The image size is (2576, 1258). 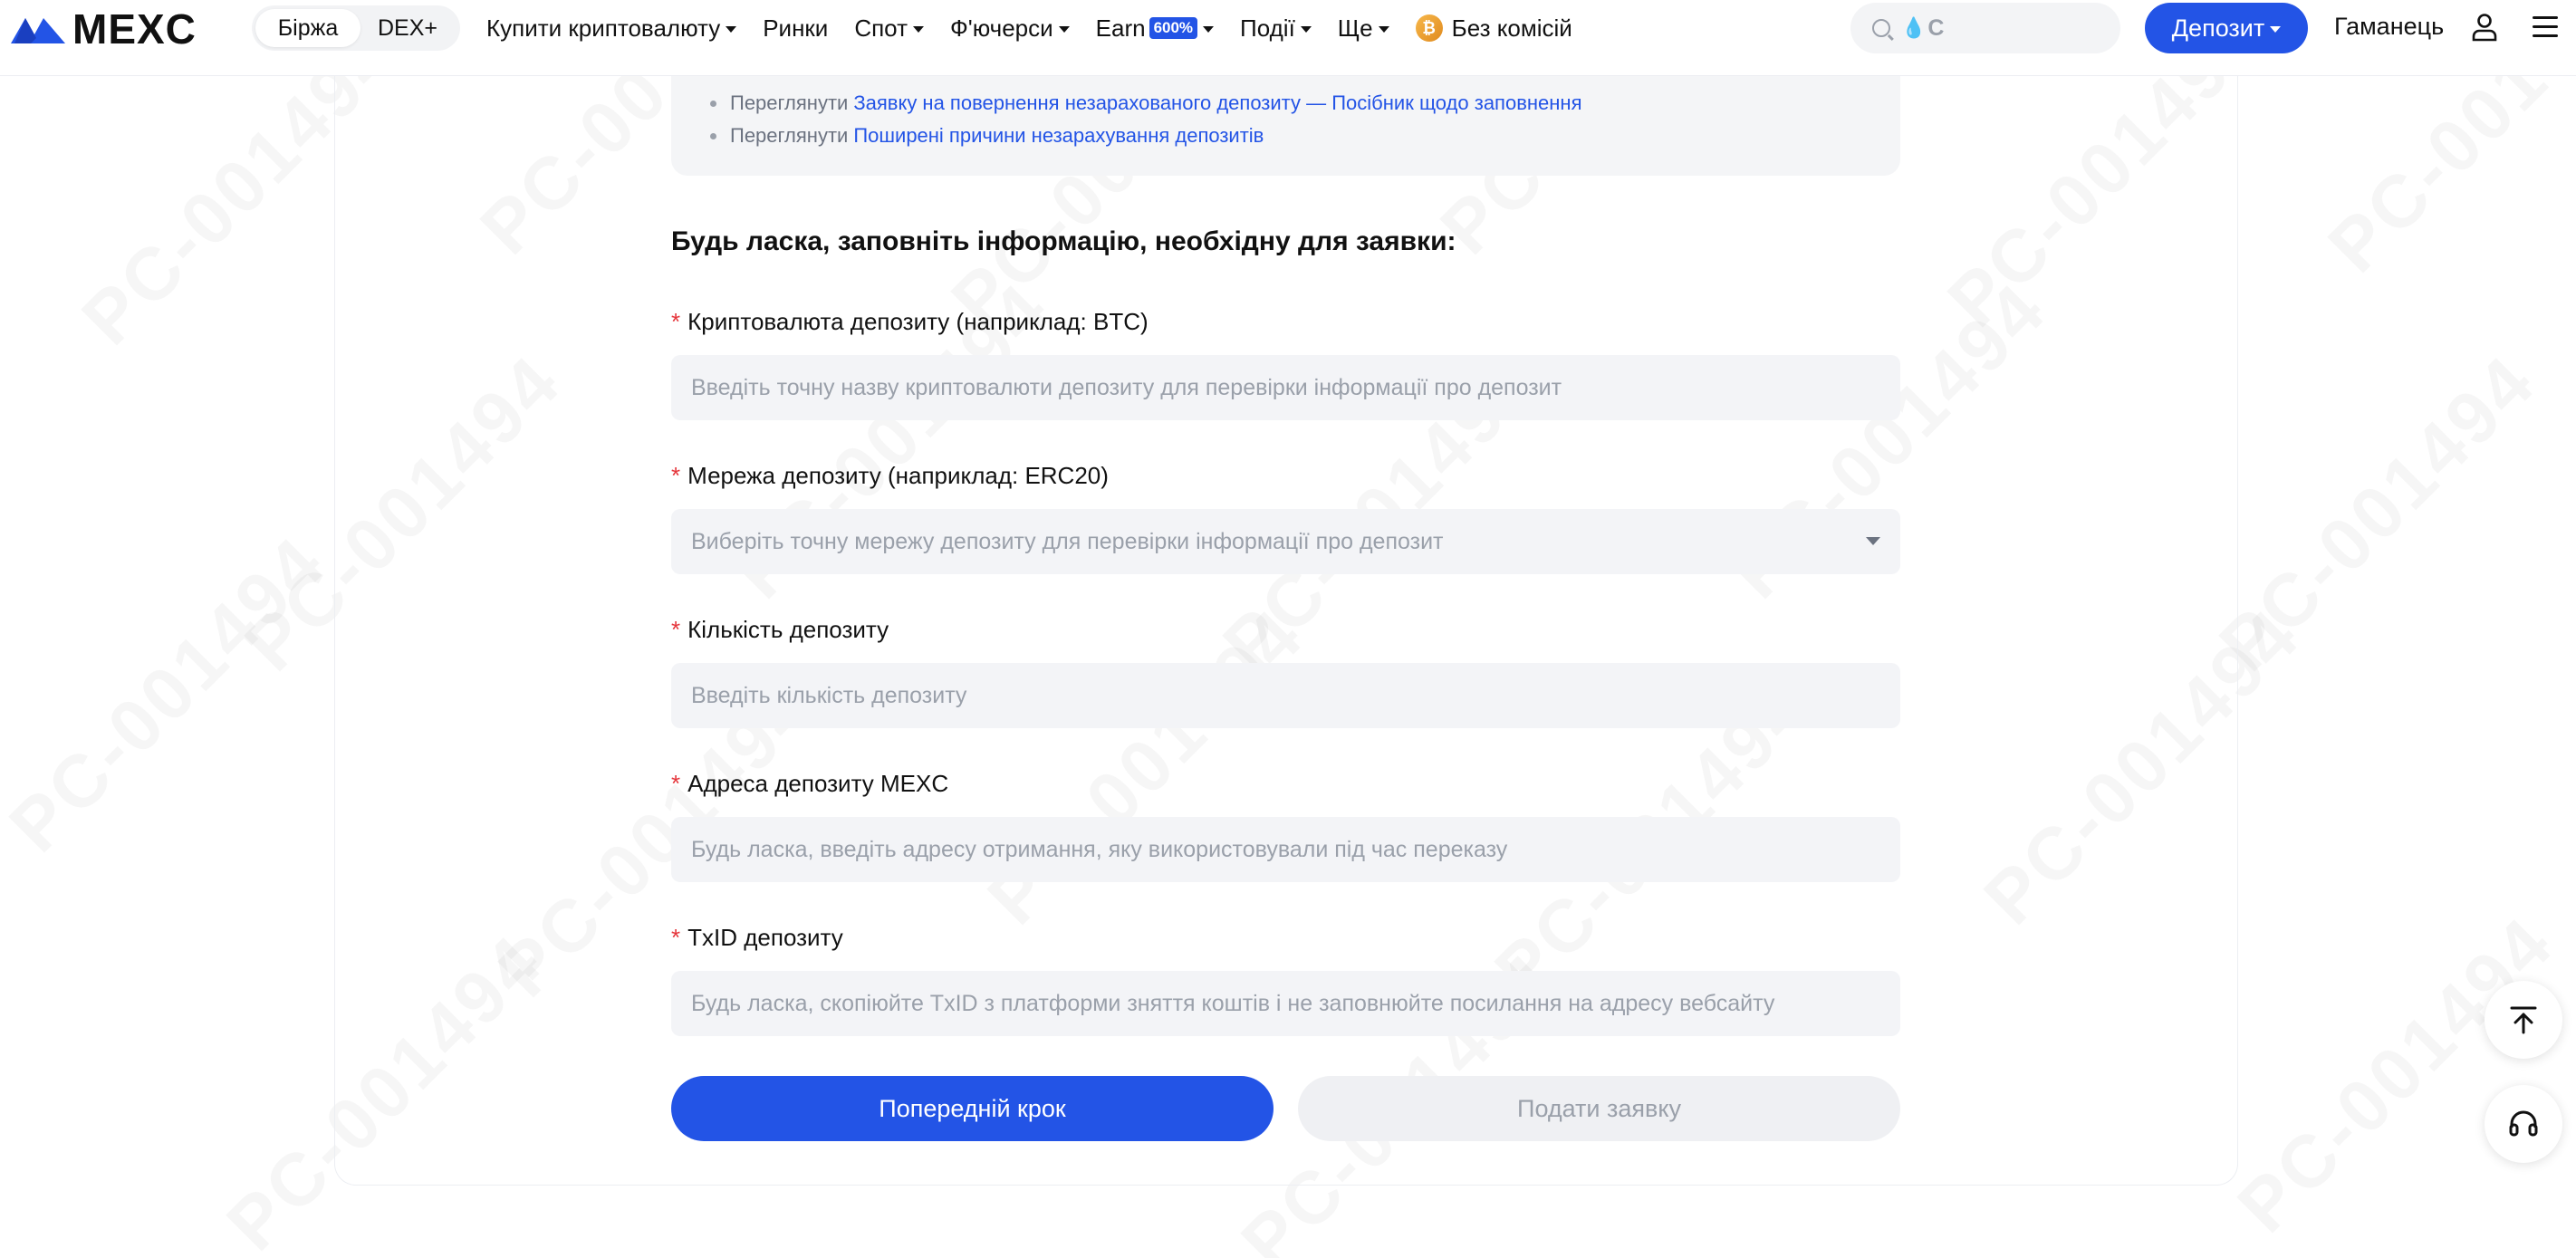 What do you see at coordinates (972, 1108) in the screenshot?
I see `previous-step-button: Попередній крок` at bounding box center [972, 1108].